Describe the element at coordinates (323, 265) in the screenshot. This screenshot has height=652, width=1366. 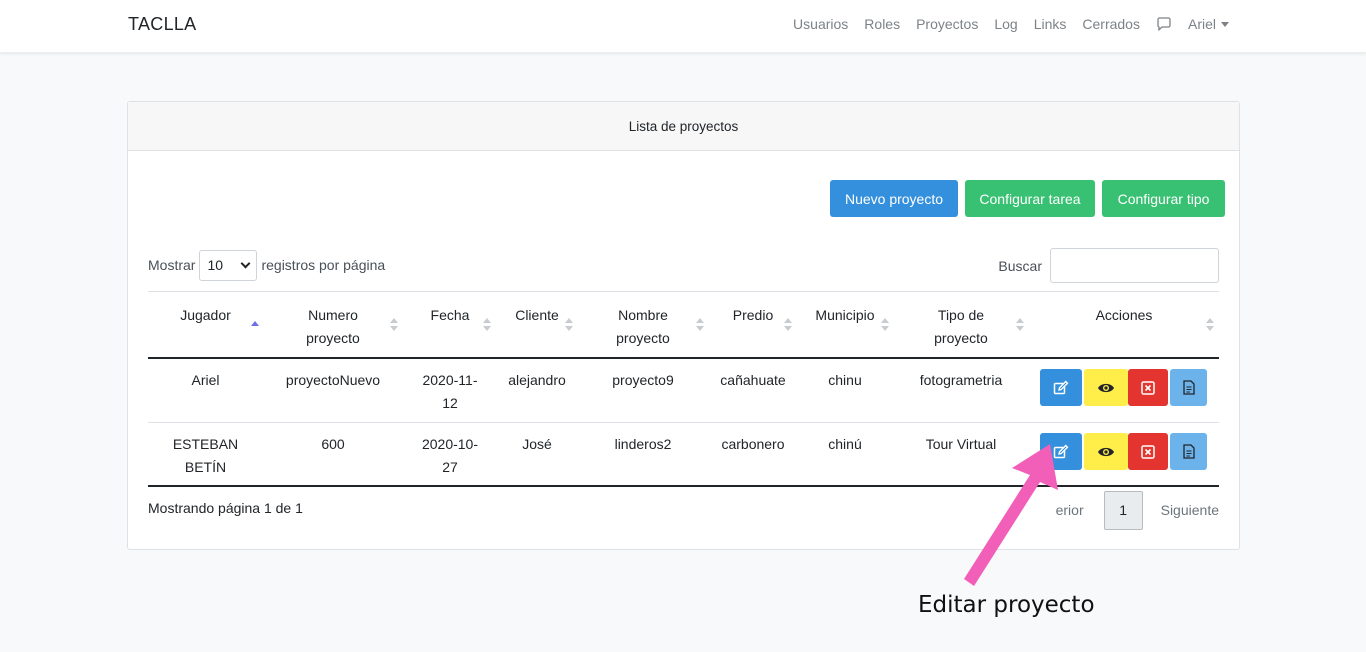
I see `show-suffix-label: registros por página` at that location.